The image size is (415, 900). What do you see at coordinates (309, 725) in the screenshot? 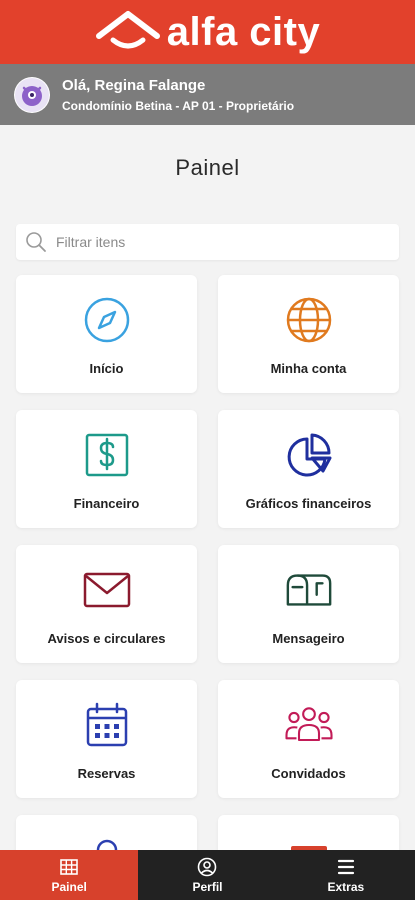
I see `guests-icon` at bounding box center [309, 725].